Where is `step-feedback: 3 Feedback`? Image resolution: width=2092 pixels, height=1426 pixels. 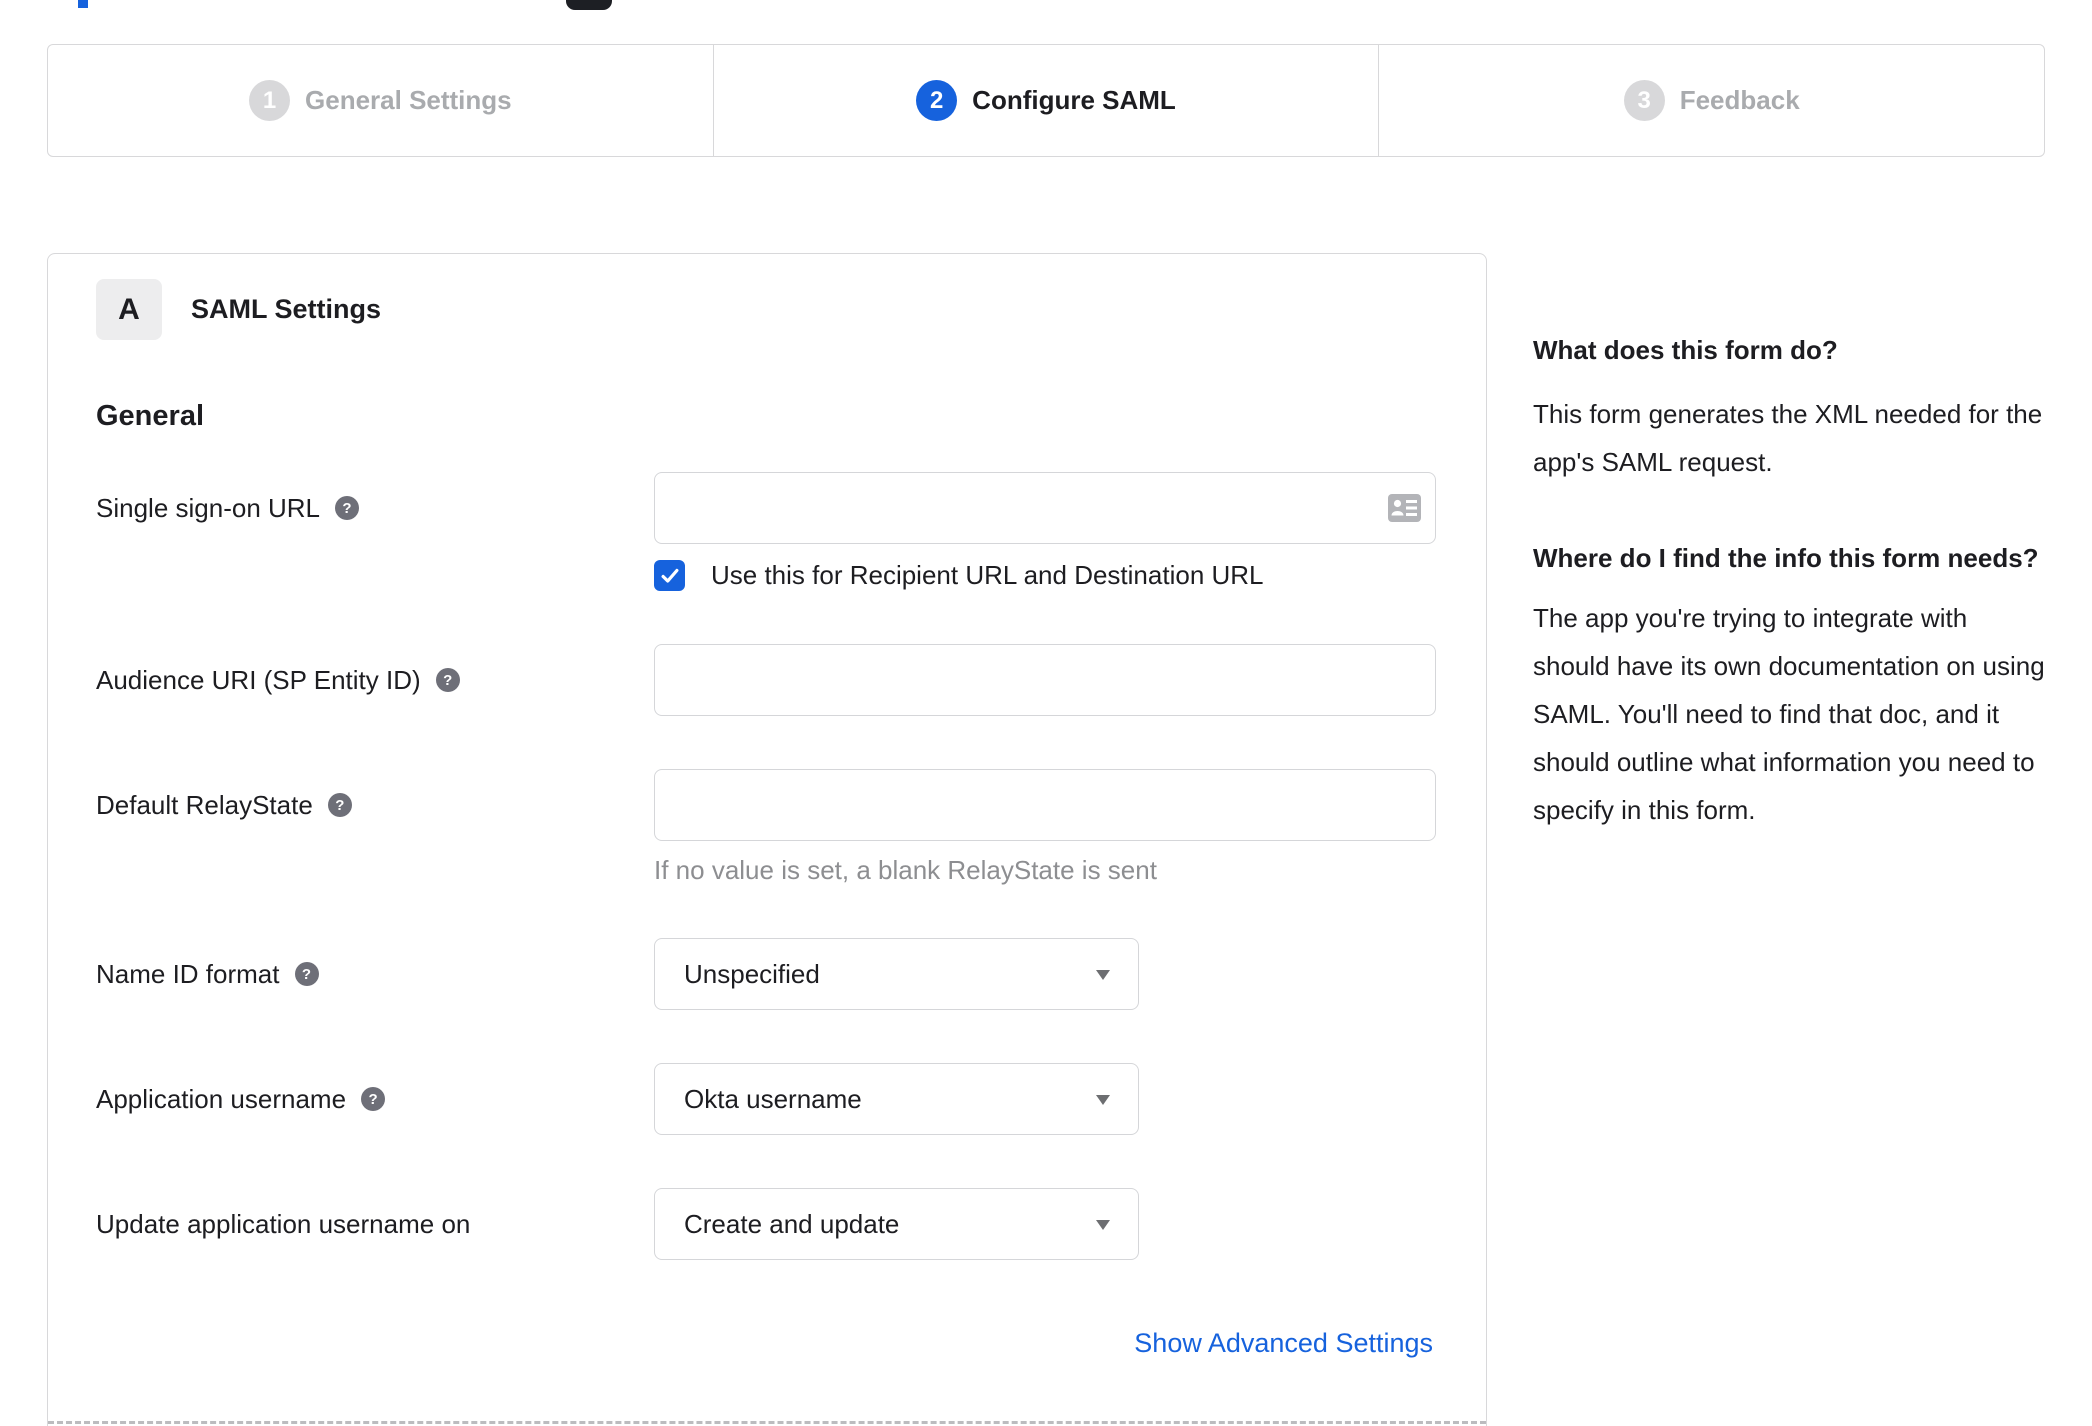
step-feedback: 3 Feedback is located at coordinates (1711, 100).